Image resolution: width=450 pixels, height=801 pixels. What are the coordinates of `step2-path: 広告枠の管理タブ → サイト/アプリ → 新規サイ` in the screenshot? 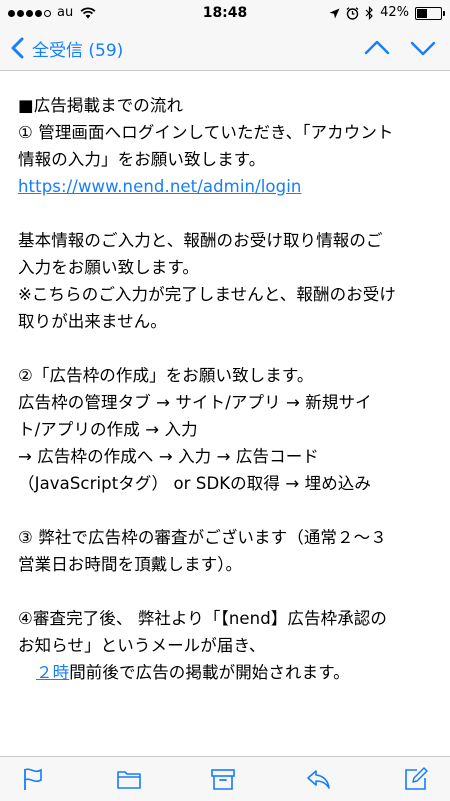 It's located at (195, 402).